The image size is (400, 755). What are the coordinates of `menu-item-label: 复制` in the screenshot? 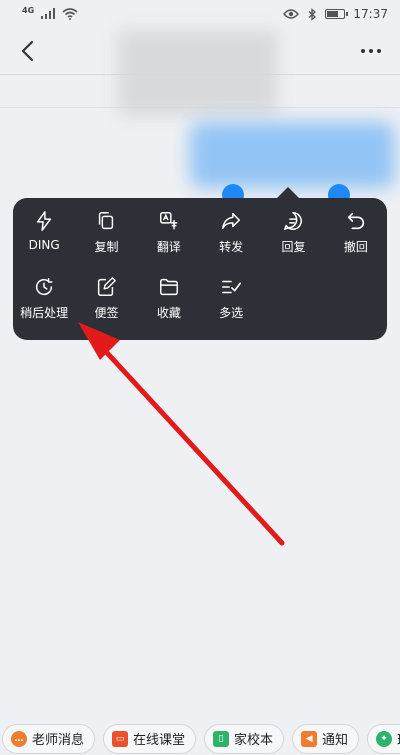 It's located at (106, 247).